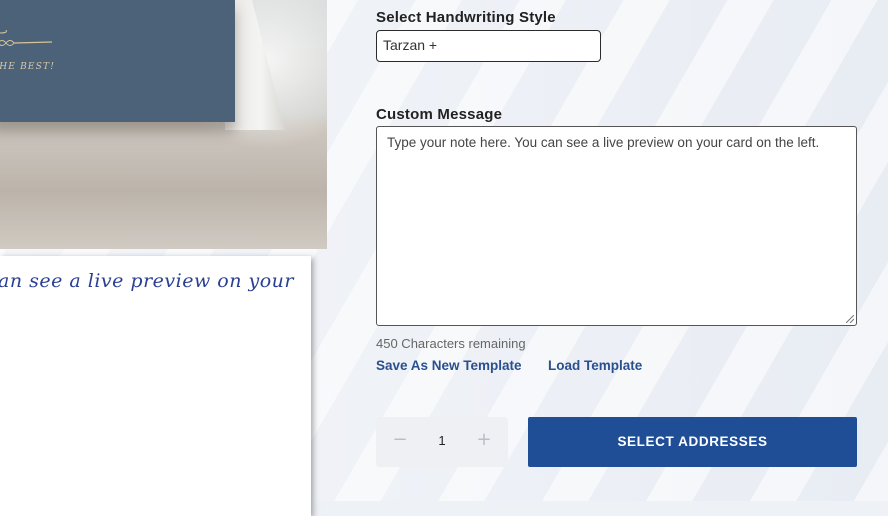  What do you see at coordinates (449, 365) in the screenshot?
I see `save-template-link: Save As New Template` at bounding box center [449, 365].